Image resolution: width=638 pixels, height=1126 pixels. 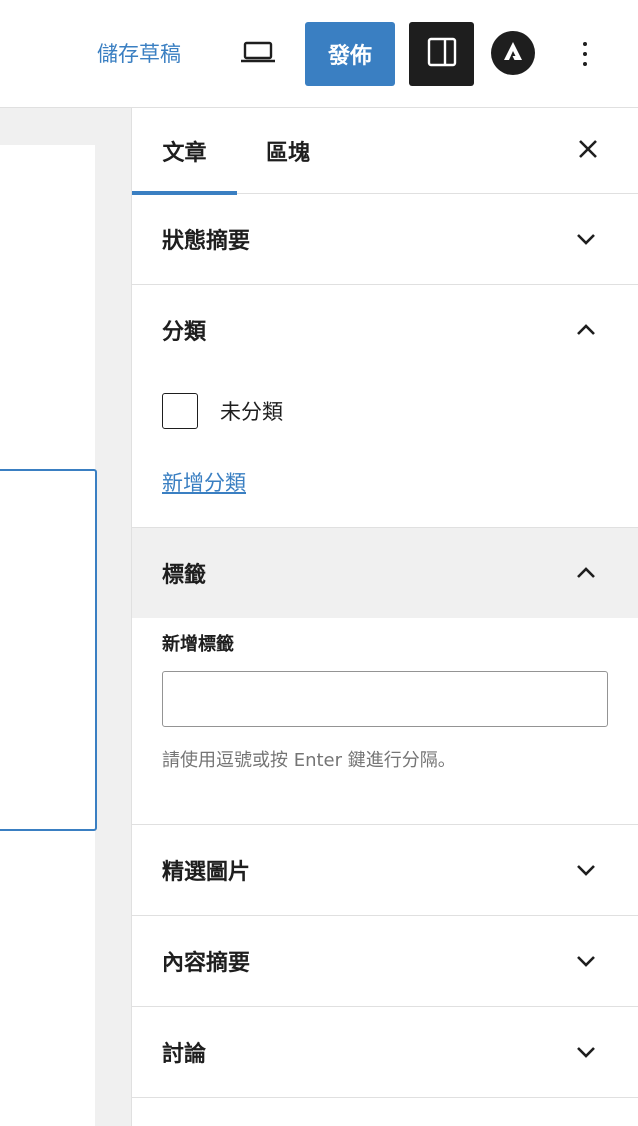 What do you see at coordinates (385, 330) in the screenshot?
I see `panel-categories-toggle: 分類` at bounding box center [385, 330].